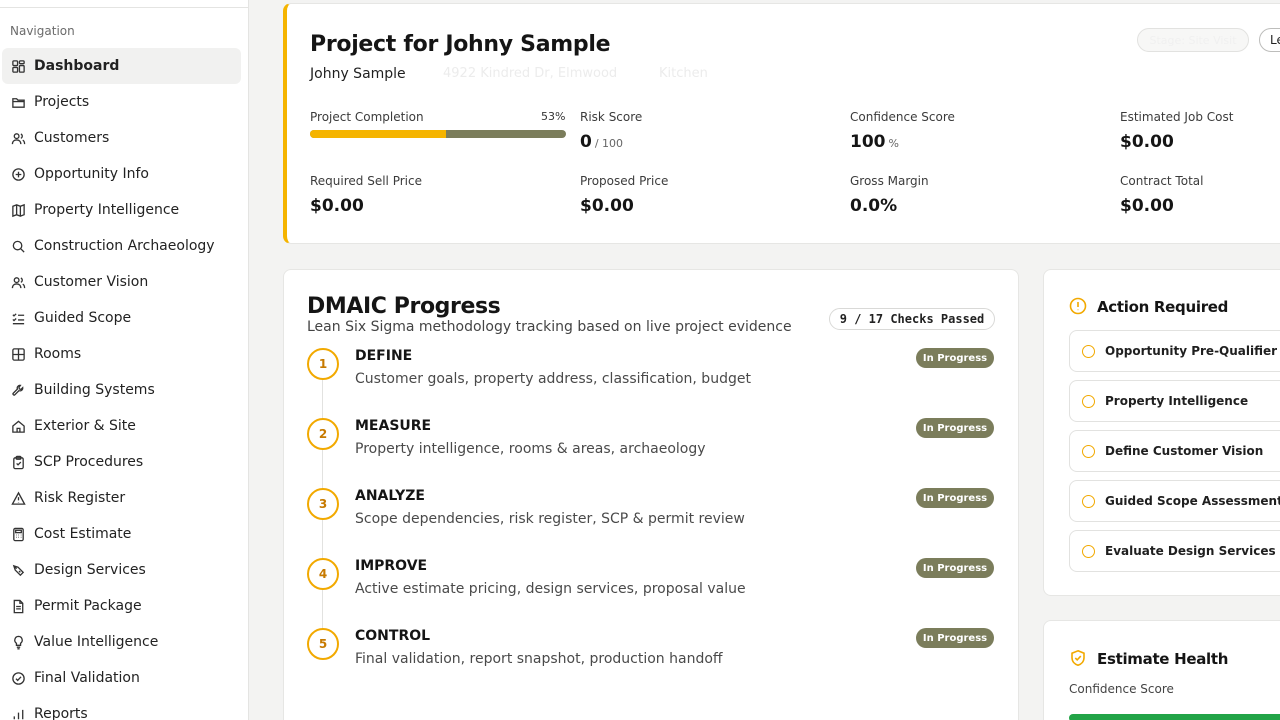  I want to click on check-circle-icon, so click(18, 678).